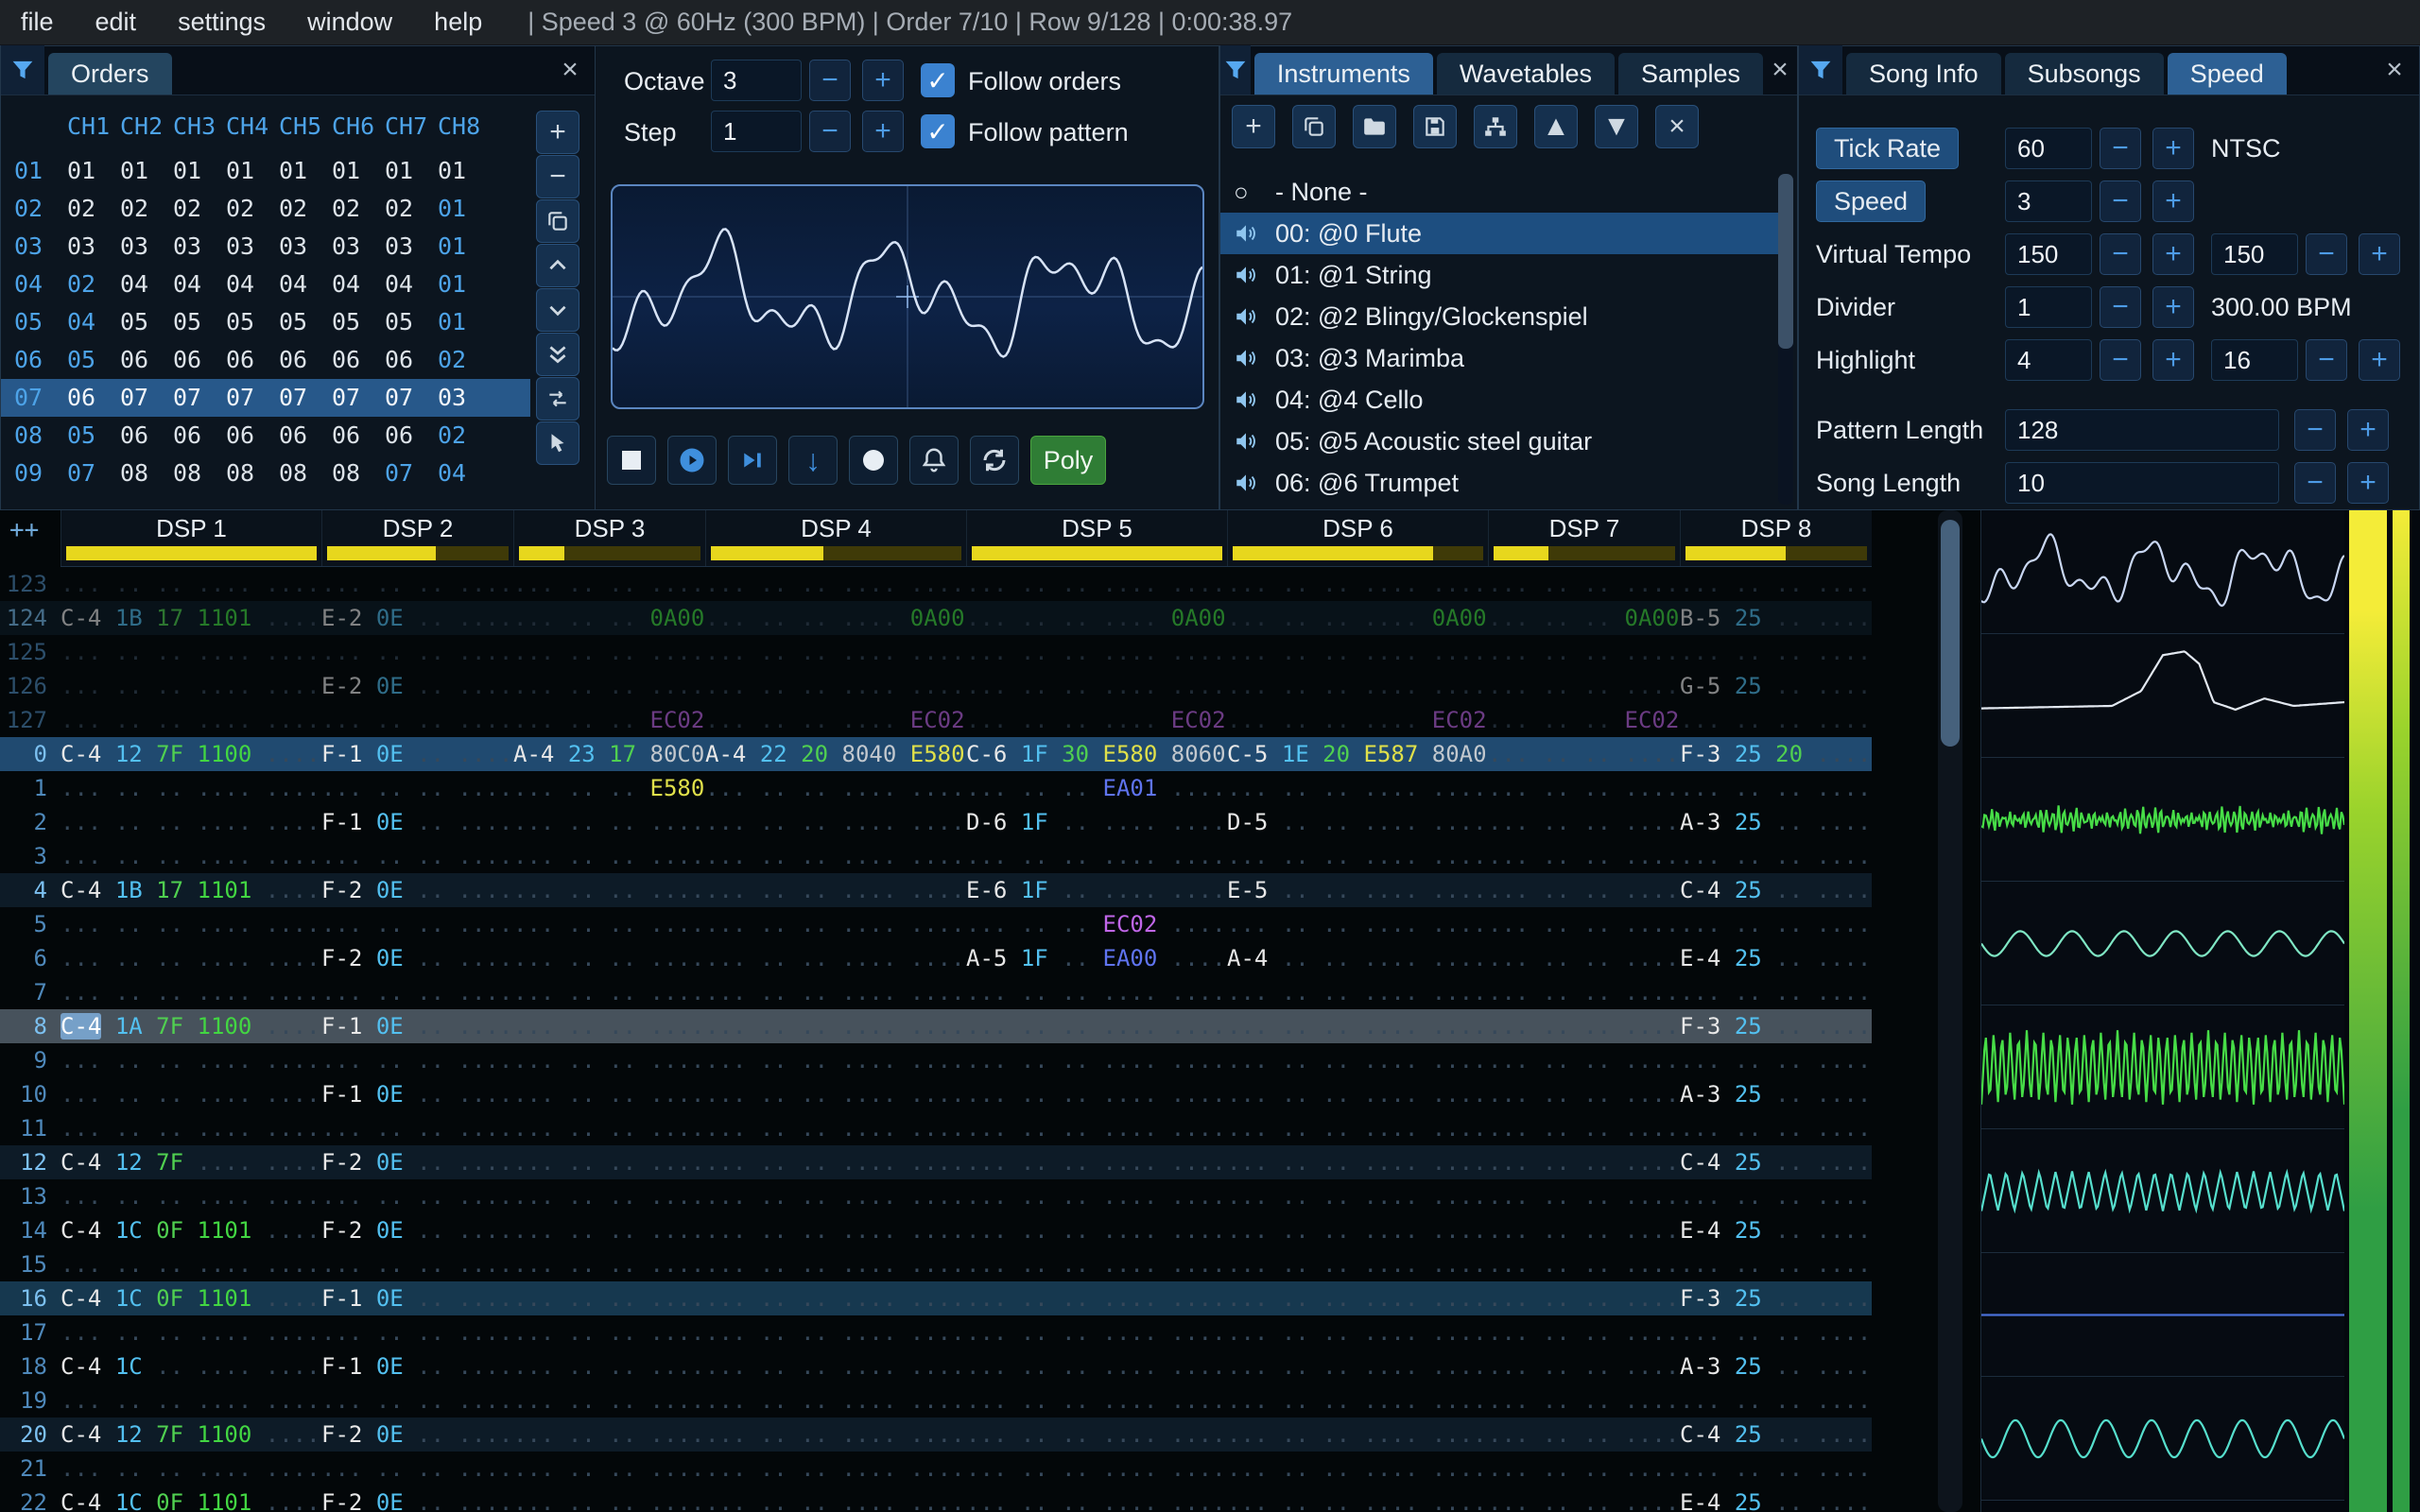 This screenshot has width=2420, height=1512. Describe the element at coordinates (350, 22) in the screenshot. I see `menu-window: window` at that location.